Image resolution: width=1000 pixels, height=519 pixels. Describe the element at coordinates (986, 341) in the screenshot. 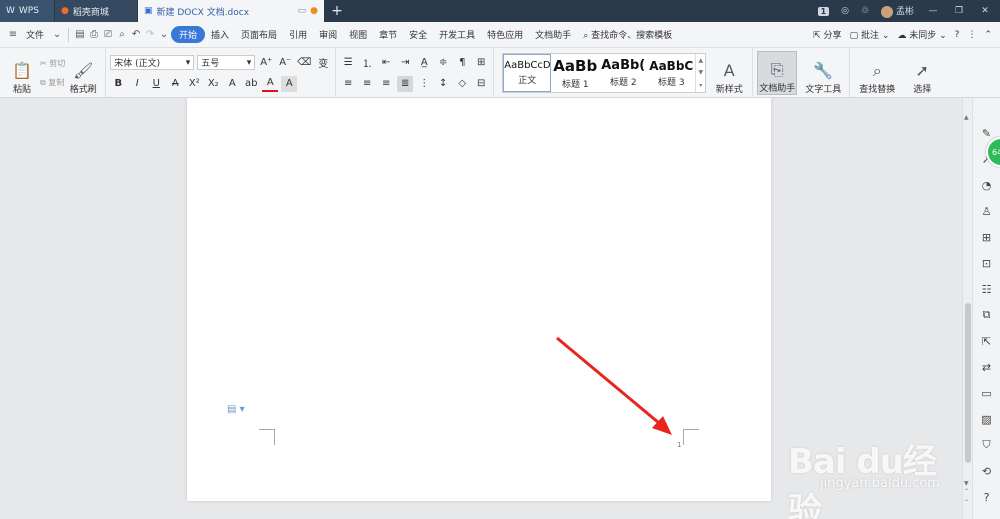

I see `share-out-icon: ⇱` at that location.